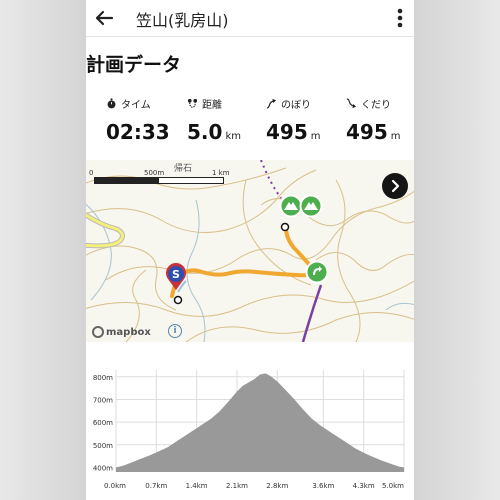  I want to click on plan-data-heading: 計画データ, so click(134, 65).